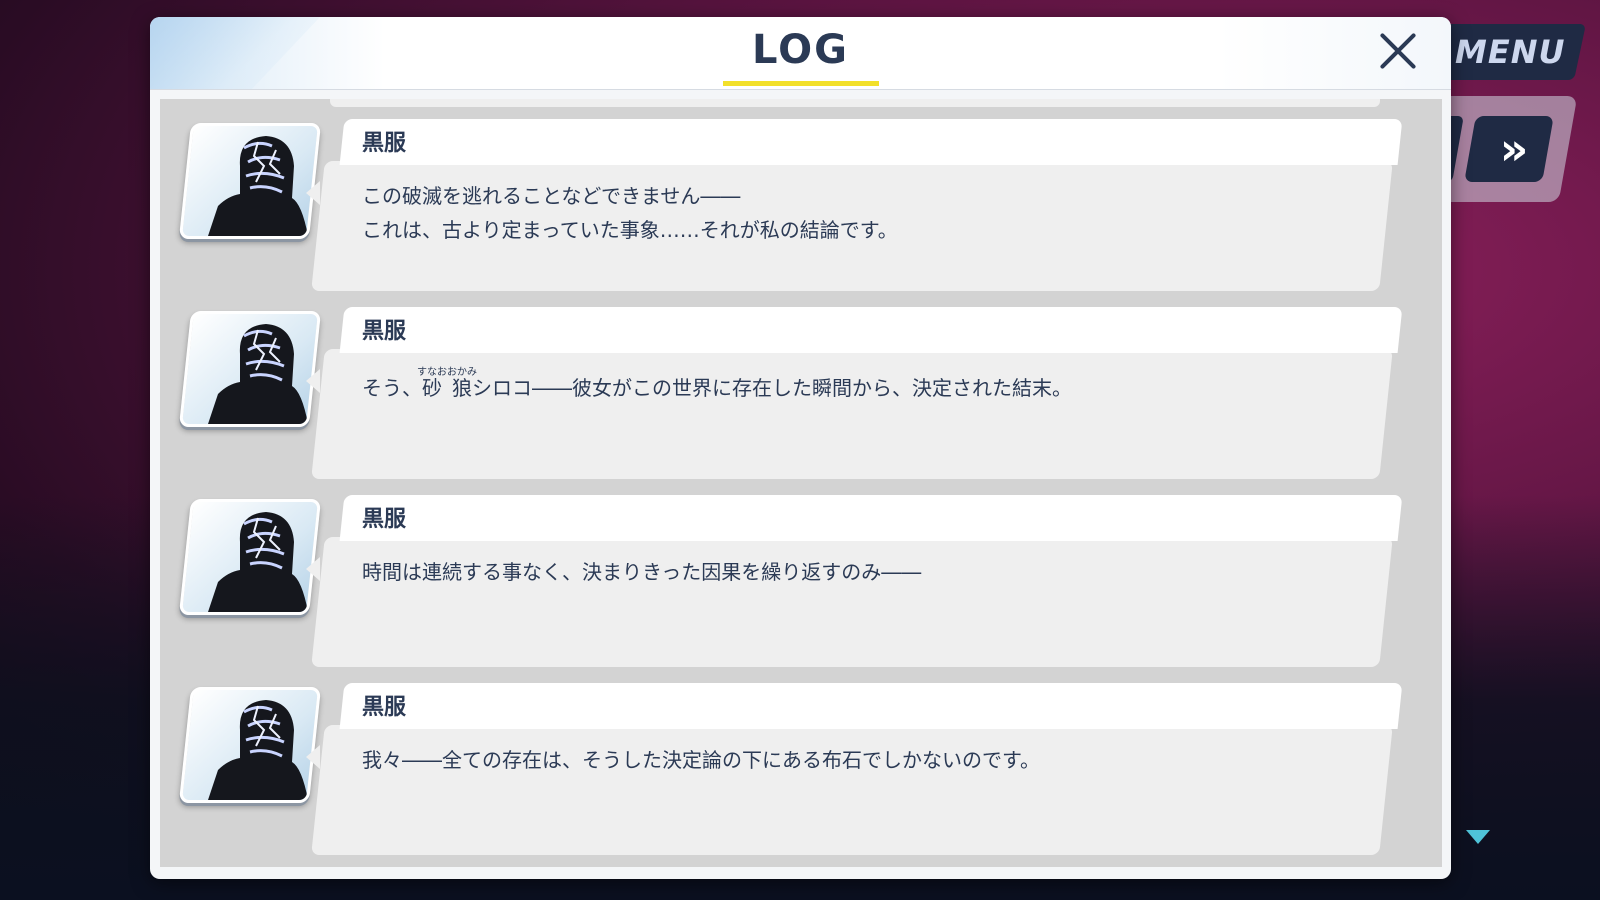 The height and width of the screenshot is (900, 1600). I want to click on dialogue-line: 時間は連続する事なく、決まりきった因果を繰り返すのみ――, so click(642, 572).